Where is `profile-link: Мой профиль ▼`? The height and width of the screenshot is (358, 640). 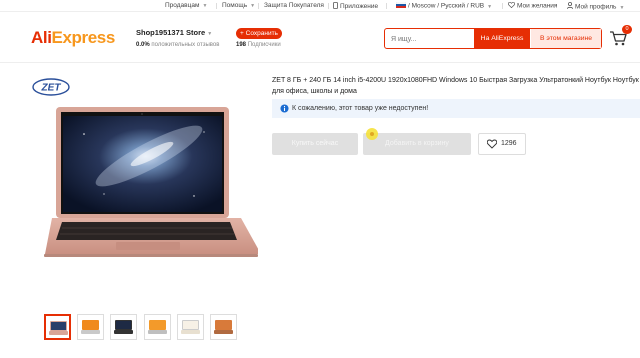
profile-link: Мой профиль ▼ is located at coordinates (596, 6).